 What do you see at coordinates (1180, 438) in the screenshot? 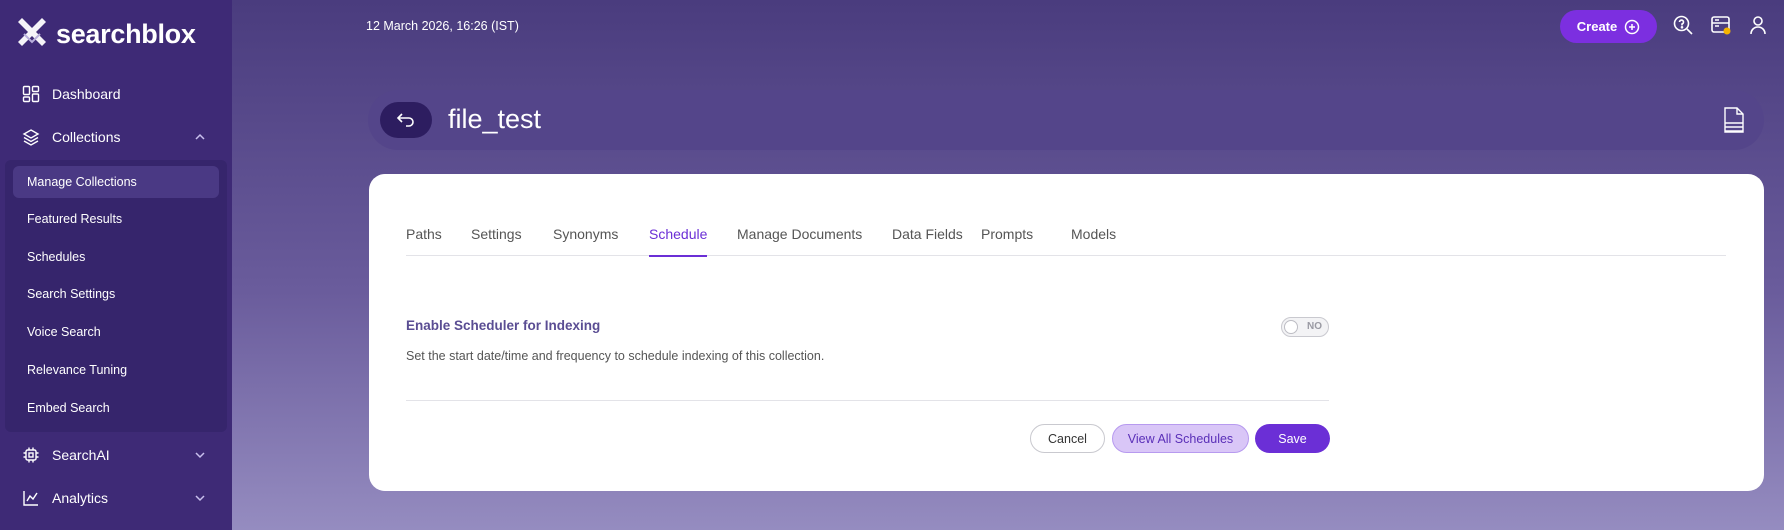
I see `view-all-schedules-button: View All Schedules` at bounding box center [1180, 438].